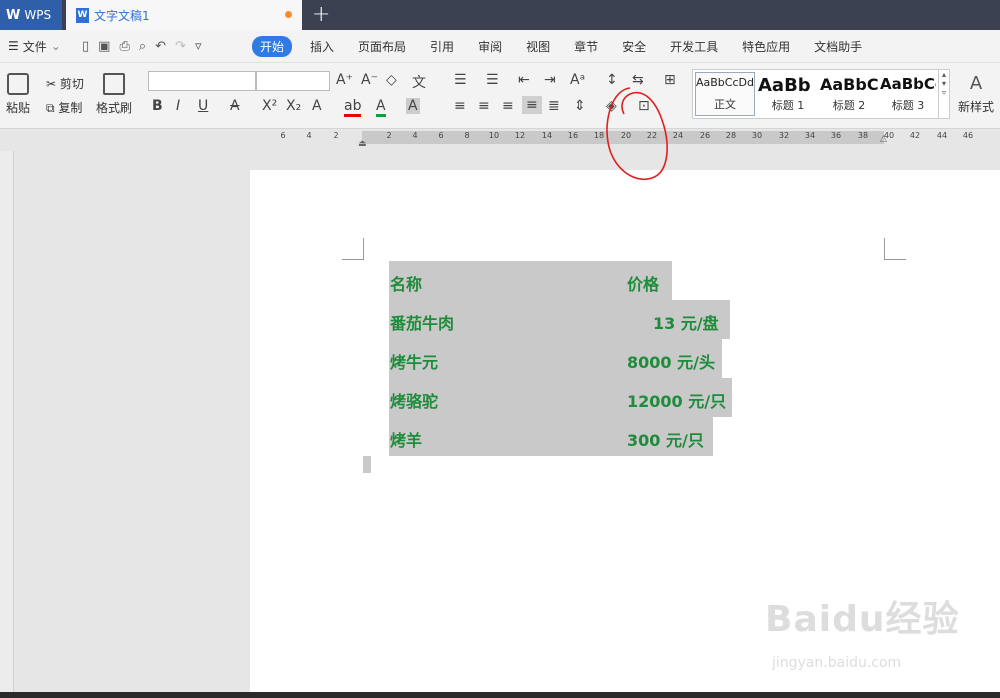 The height and width of the screenshot is (698, 1000). I want to click on ruler-tick: 38, so click(863, 135).